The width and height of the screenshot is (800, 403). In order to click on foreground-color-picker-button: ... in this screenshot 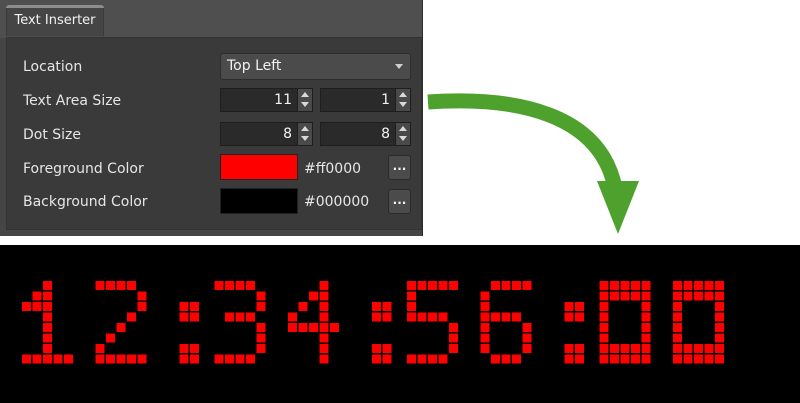, I will do `click(399, 167)`.